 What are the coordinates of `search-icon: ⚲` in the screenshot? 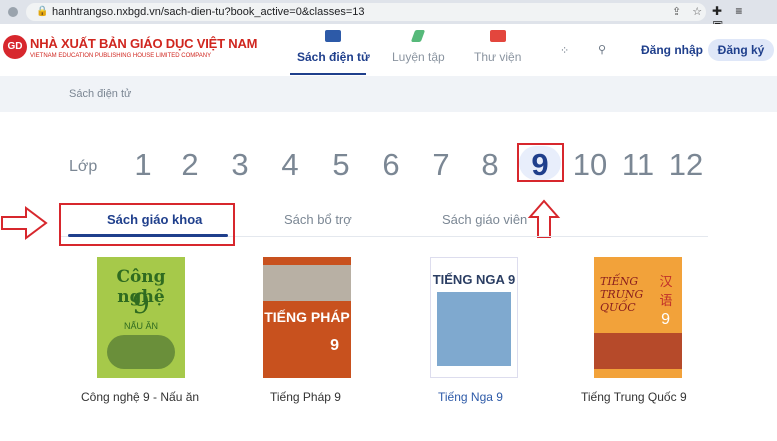 It's located at (602, 49).